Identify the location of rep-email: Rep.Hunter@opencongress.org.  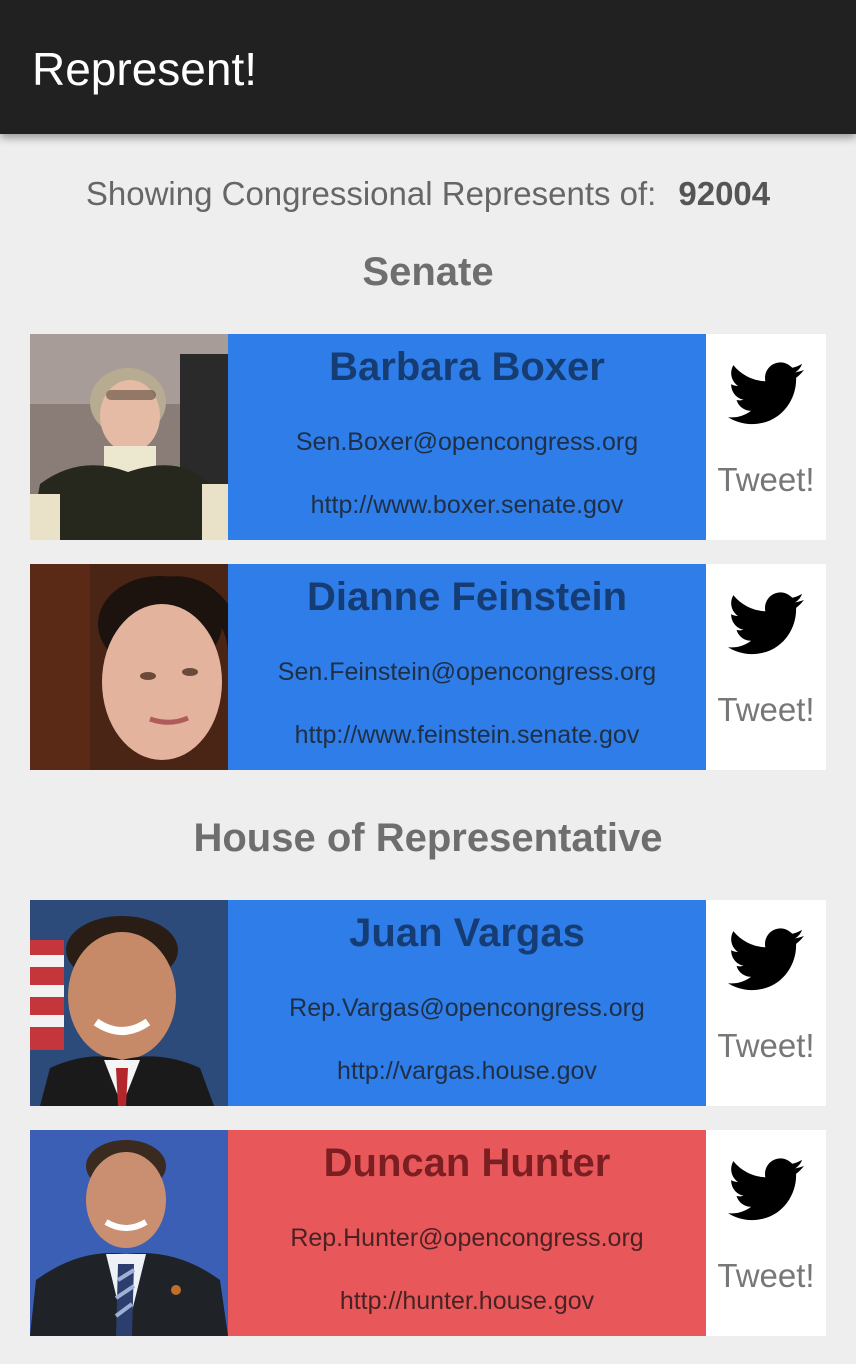
(467, 1238).